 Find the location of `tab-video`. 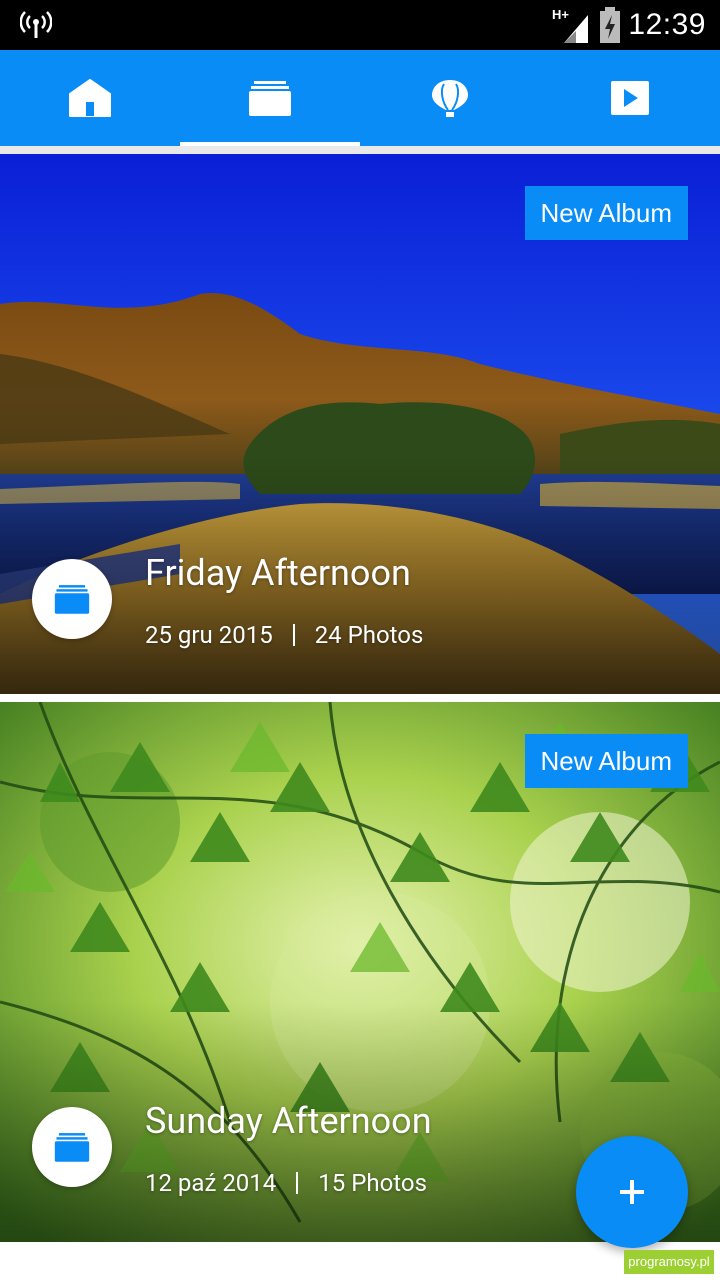

tab-video is located at coordinates (630, 98).